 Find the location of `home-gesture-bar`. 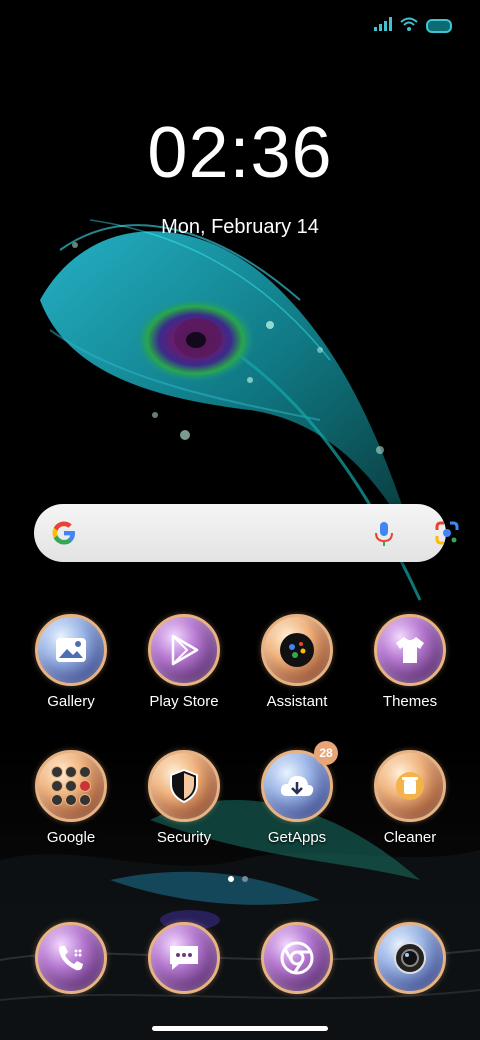

home-gesture-bar is located at coordinates (240, 1028).